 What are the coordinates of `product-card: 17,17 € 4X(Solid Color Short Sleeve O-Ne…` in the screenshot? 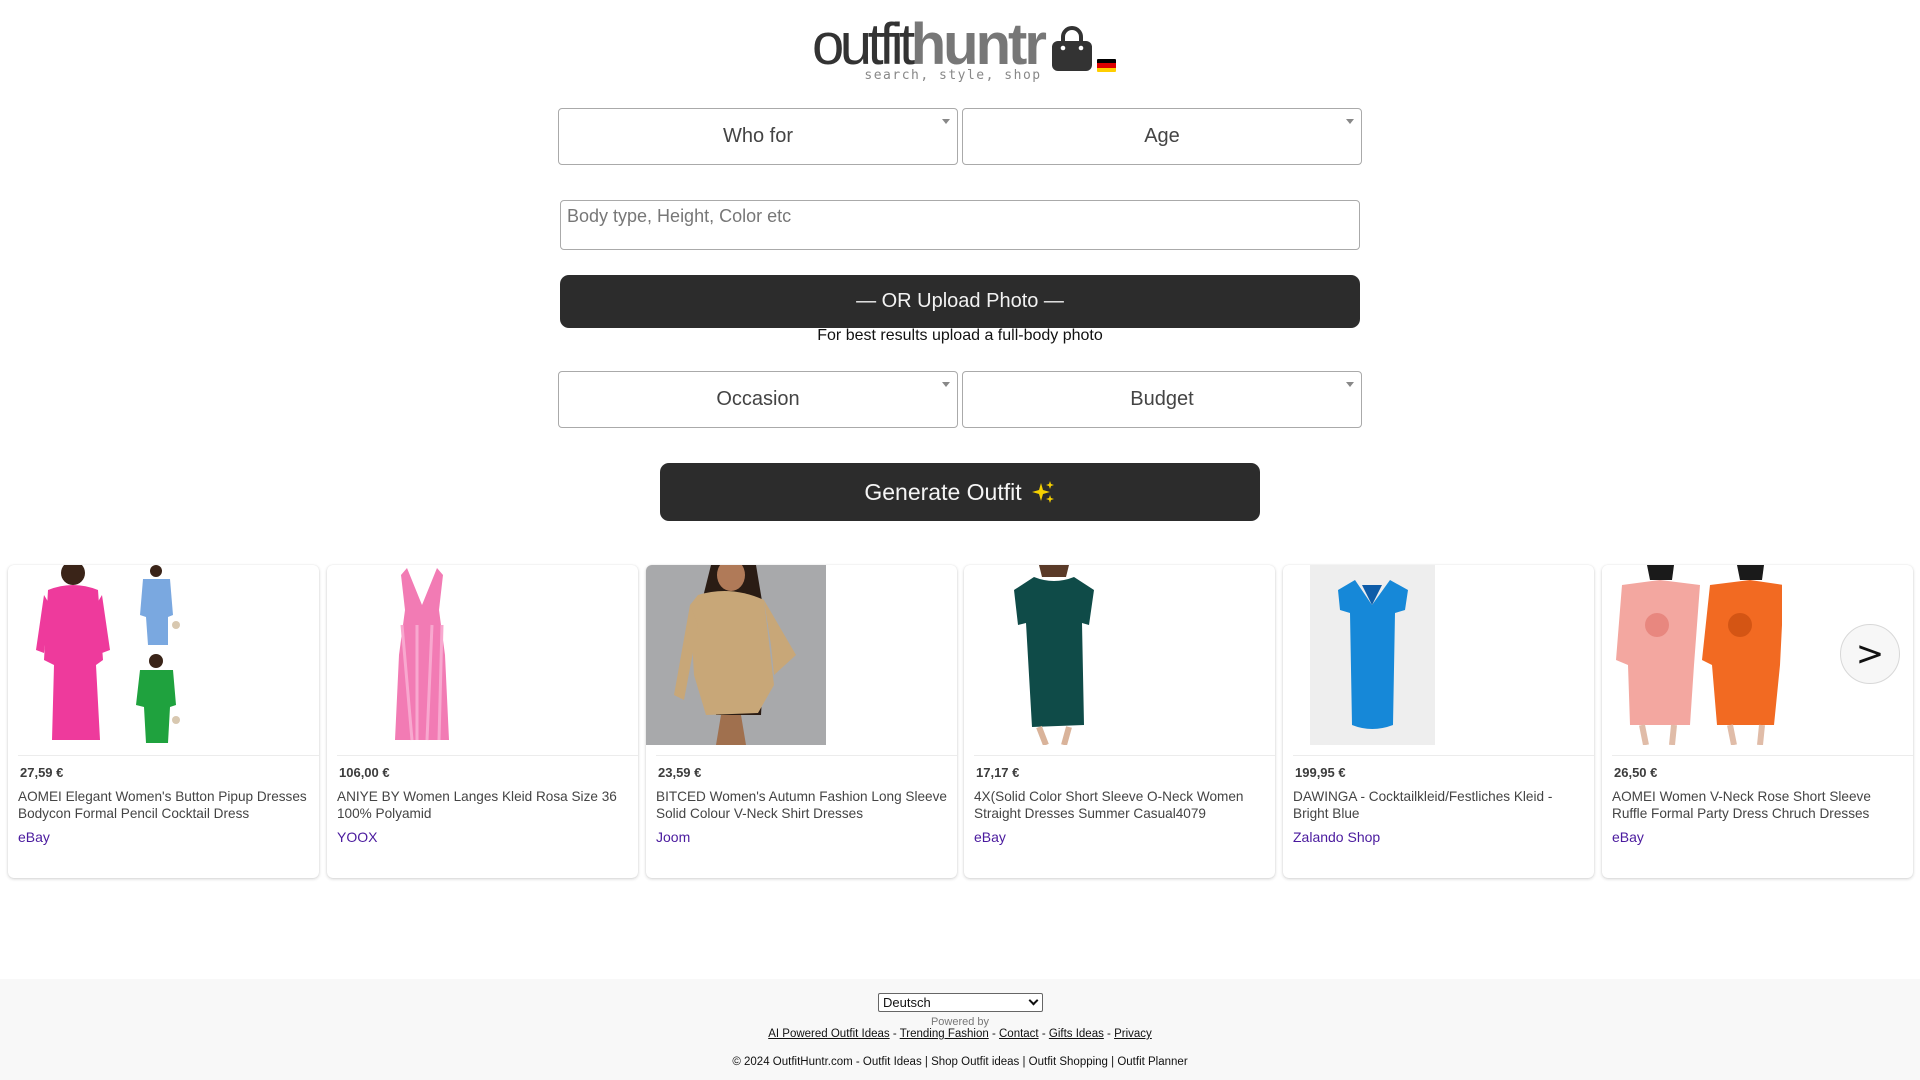 It's located at (1119, 721).